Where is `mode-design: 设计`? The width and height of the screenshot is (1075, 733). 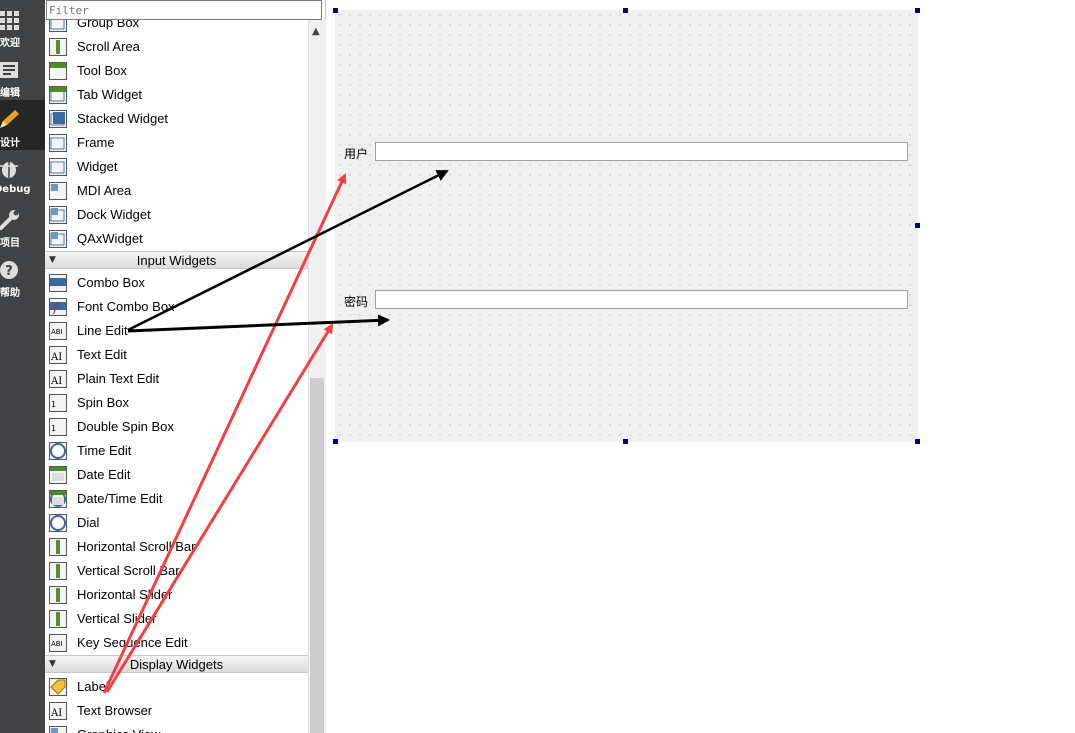 mode-design: 设计 is located at coordinates (22, 125).